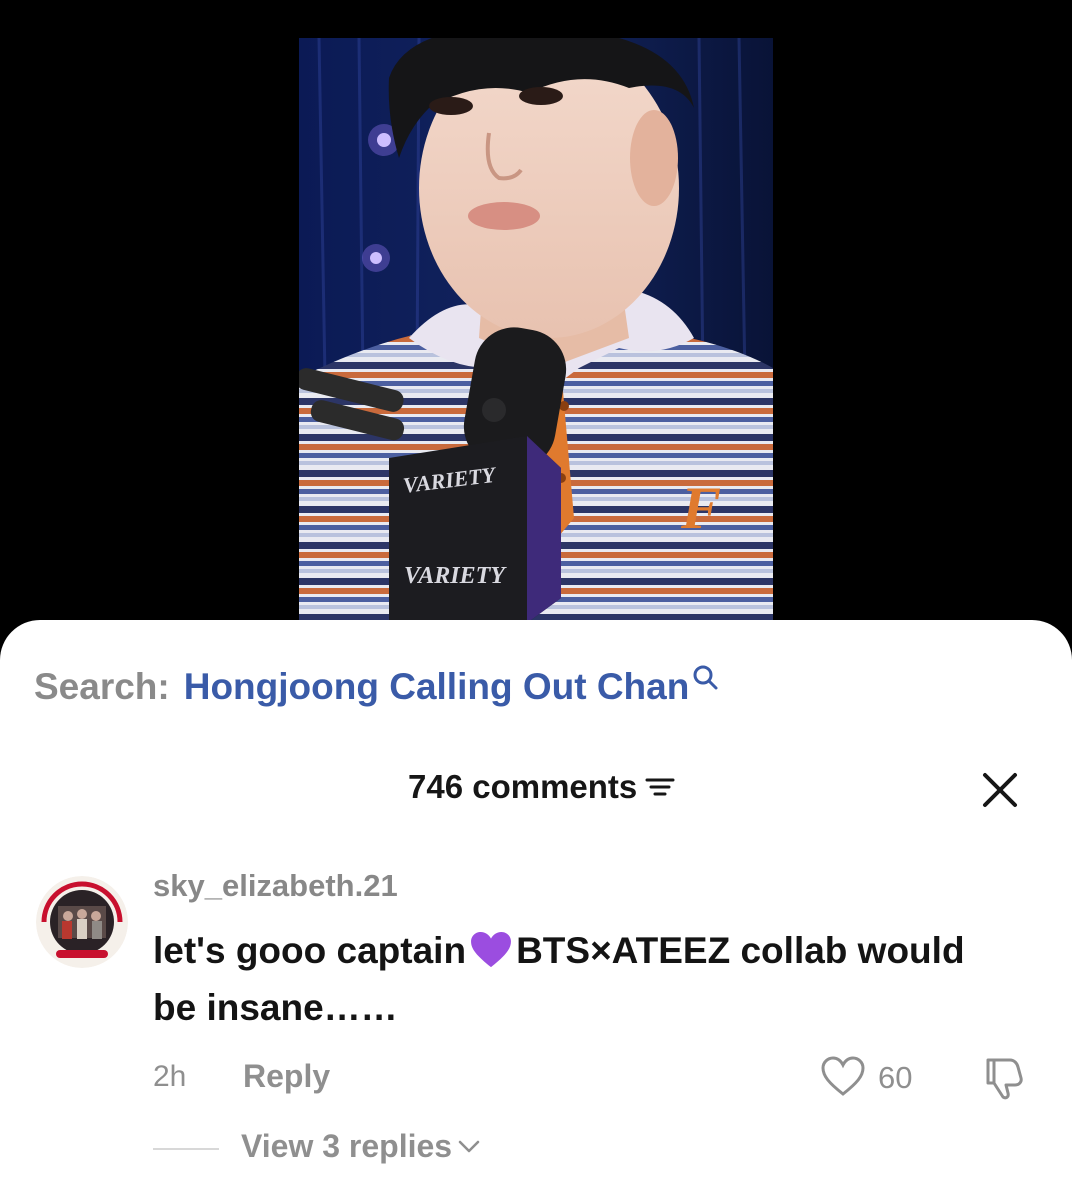 Image resolution: width=1072 pixels, height=1200 pixels. I want to click on view-replies-button: View 3 replies, so click(360, 1146).